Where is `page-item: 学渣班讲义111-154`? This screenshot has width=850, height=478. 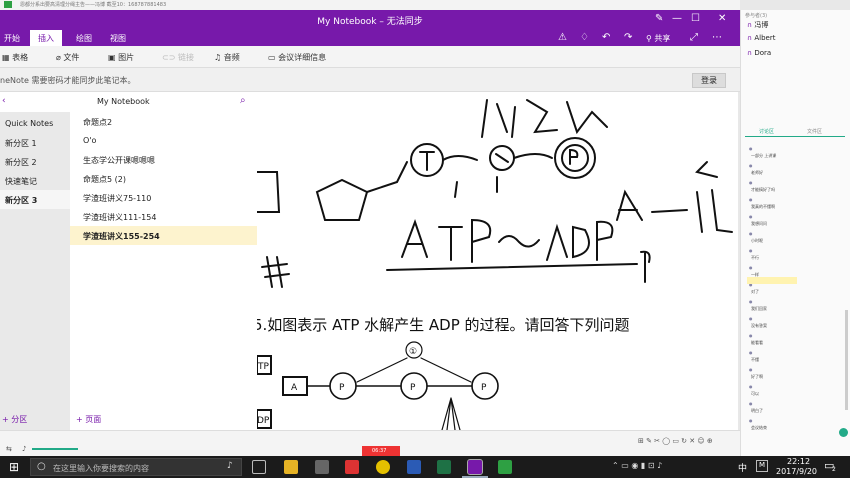
page-item: 学渣班讲义111-154 is located at coordinates (163, 216).